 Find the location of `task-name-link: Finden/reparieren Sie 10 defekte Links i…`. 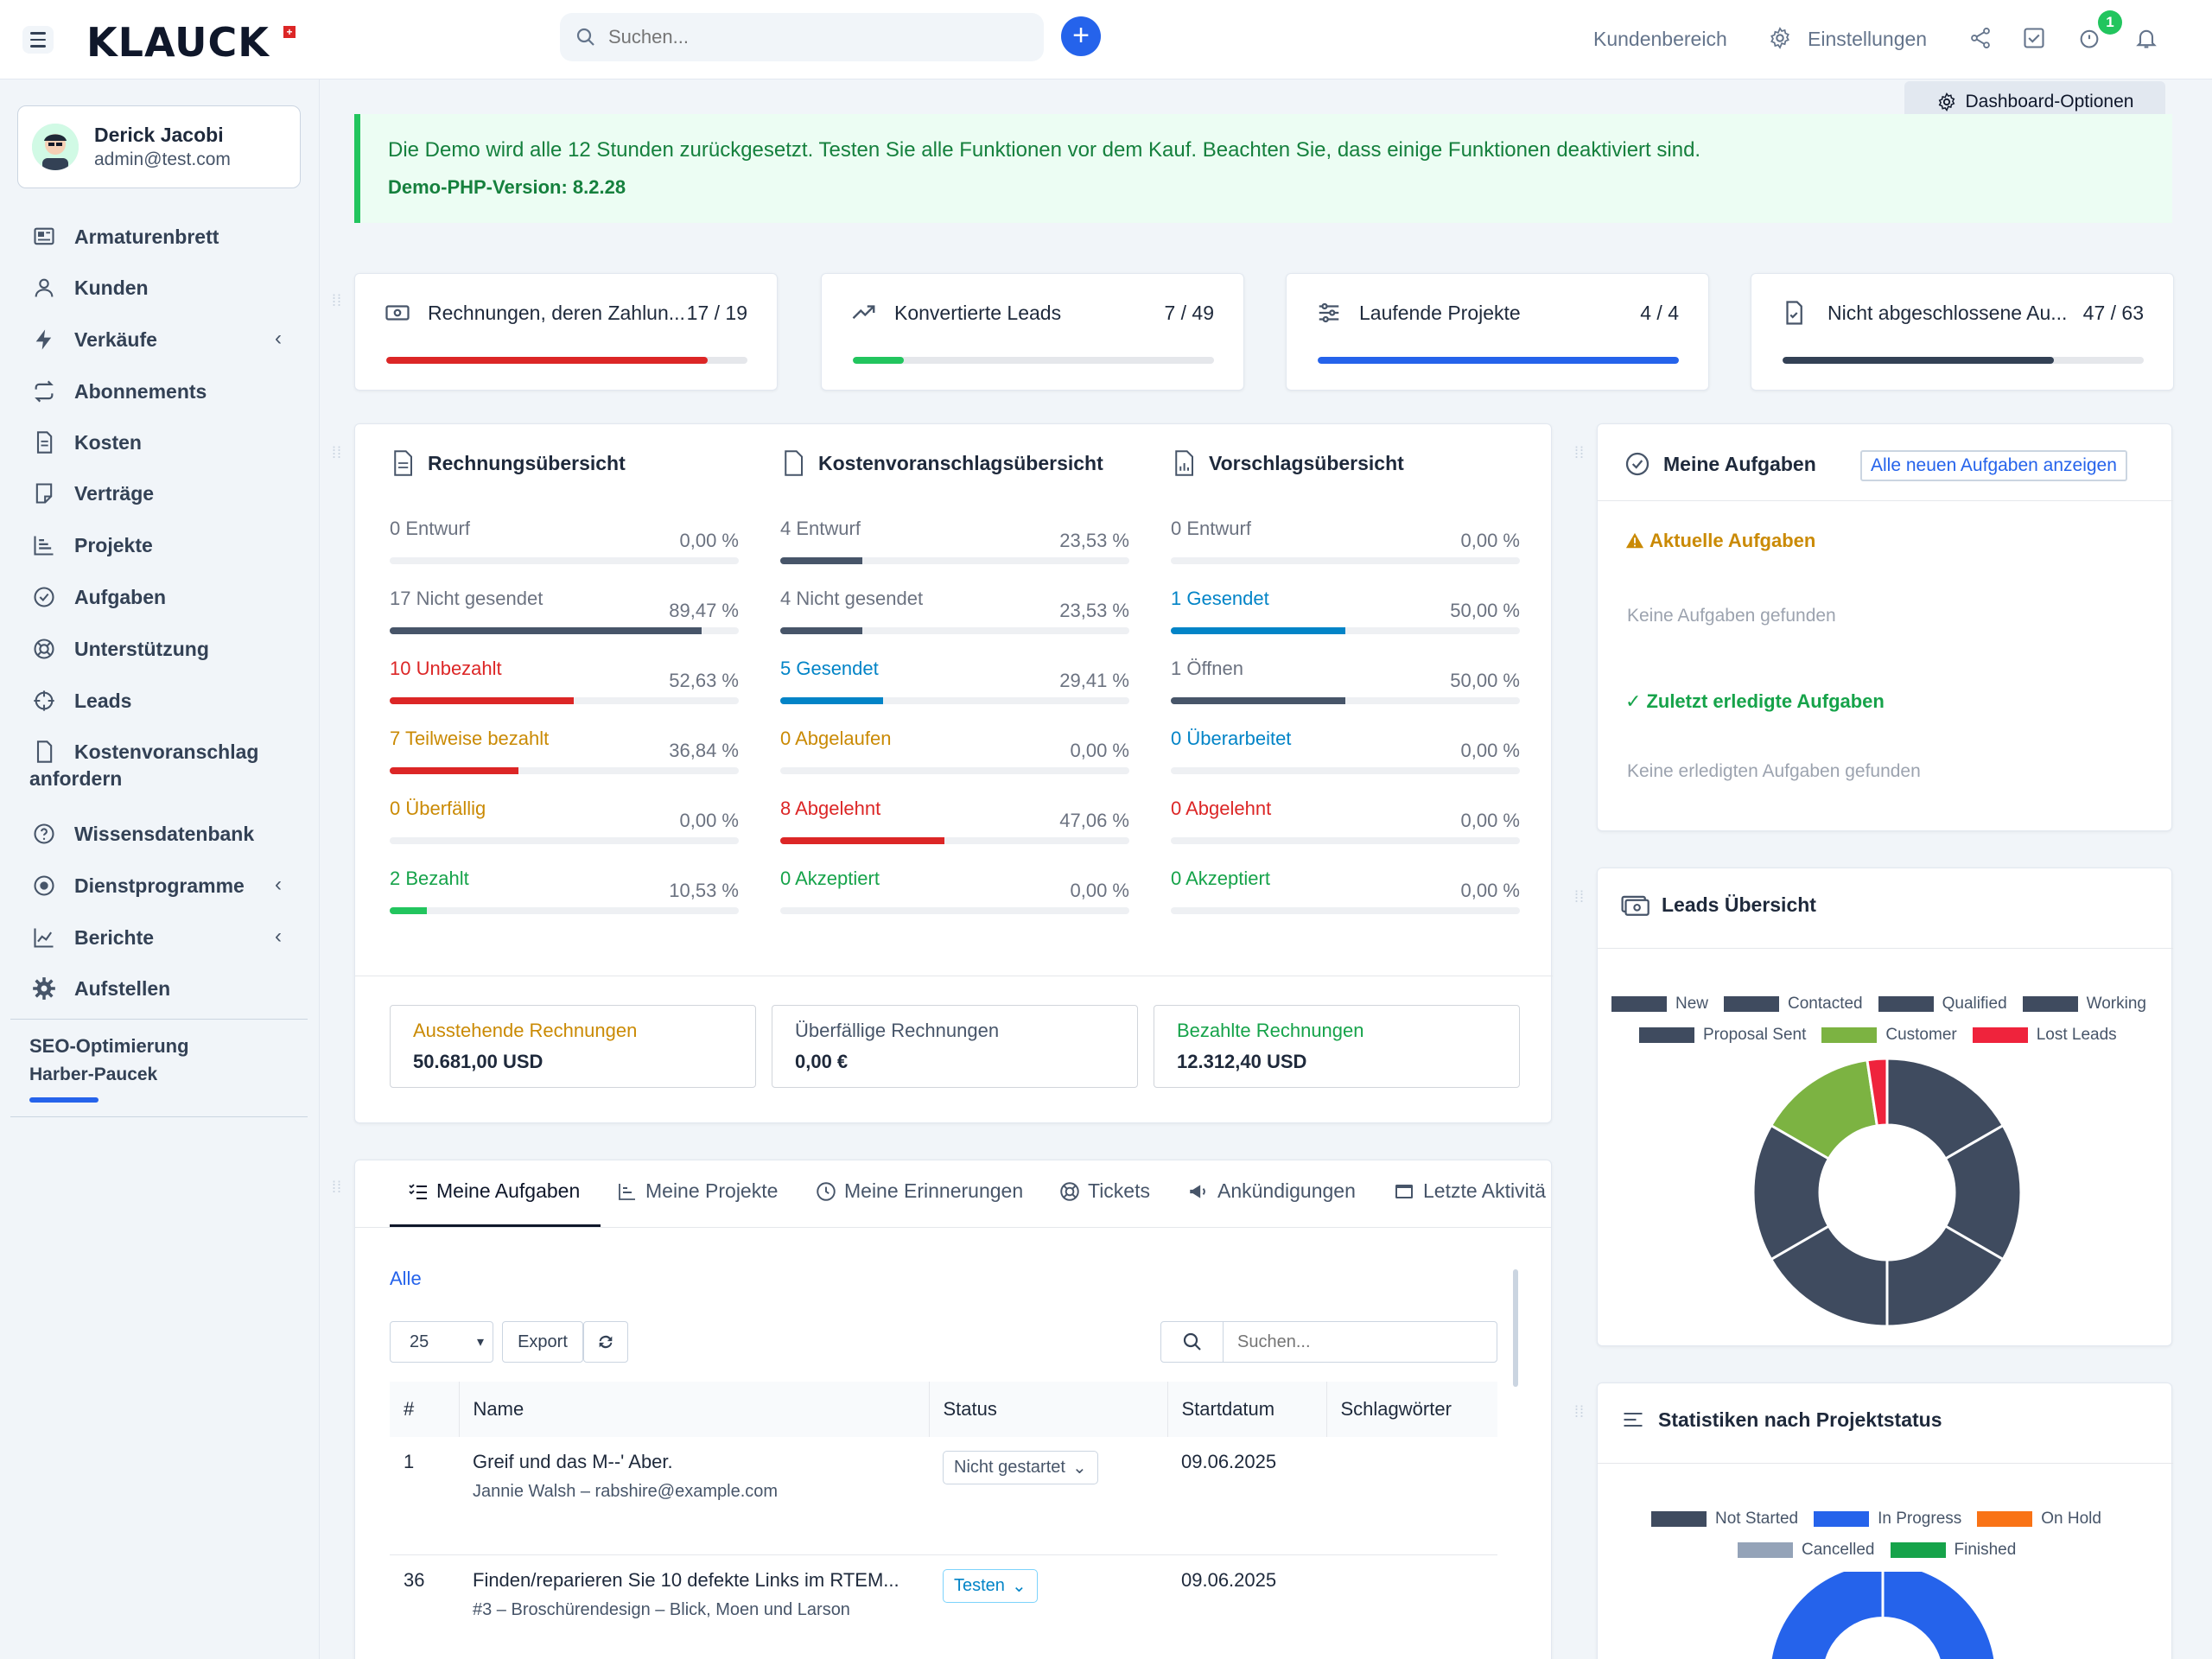

task-name-link: Finden/reparieren Sie 10 defekte Links i… is located at coordinates (701, 1580).